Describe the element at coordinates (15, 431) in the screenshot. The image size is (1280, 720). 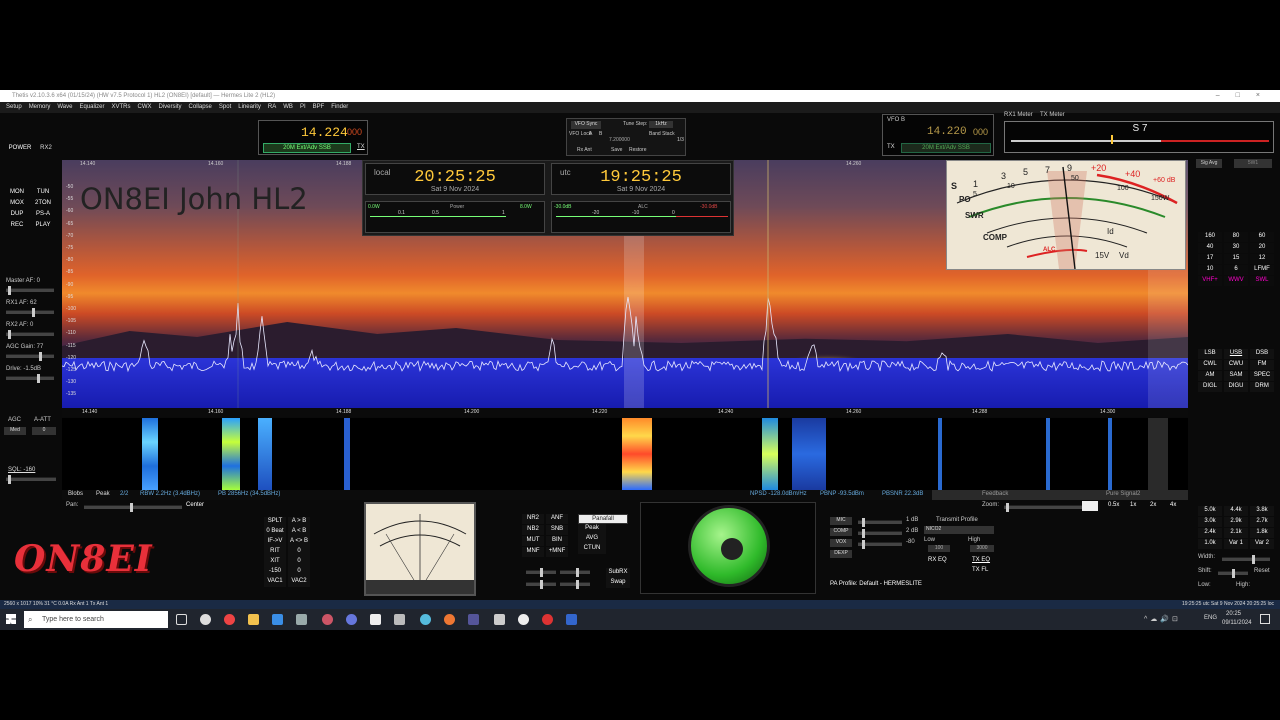
I see `agc-select: Med` at that location.